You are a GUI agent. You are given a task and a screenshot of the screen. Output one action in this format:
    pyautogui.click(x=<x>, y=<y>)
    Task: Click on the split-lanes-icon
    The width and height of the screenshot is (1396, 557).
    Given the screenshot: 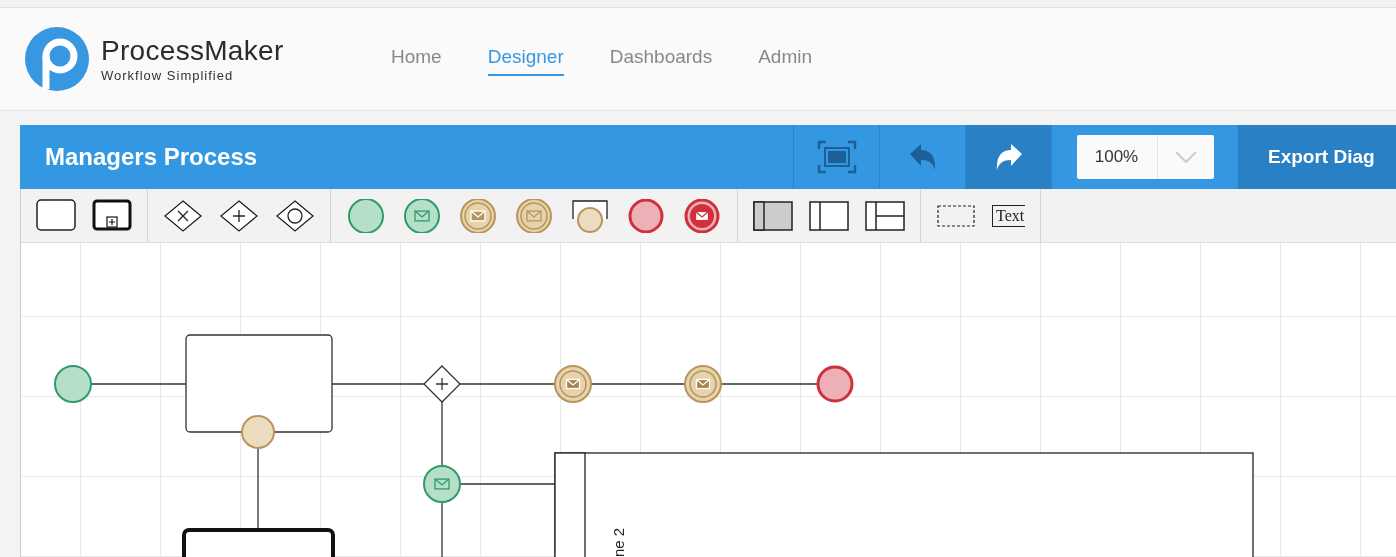 What is the action you would take?
    pyautogui.click(x=885, y=215)
    